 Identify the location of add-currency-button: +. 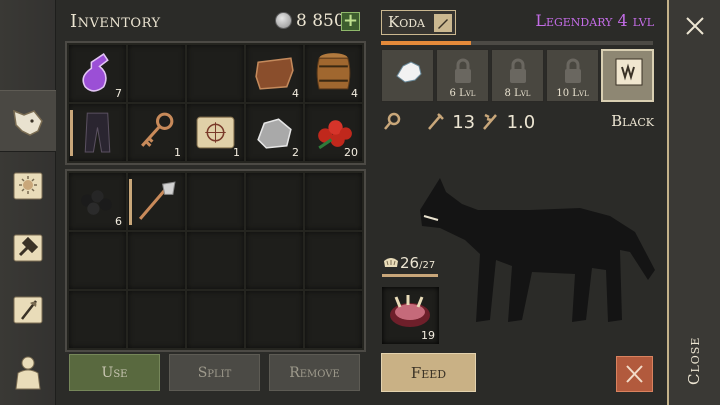
(350, 21).